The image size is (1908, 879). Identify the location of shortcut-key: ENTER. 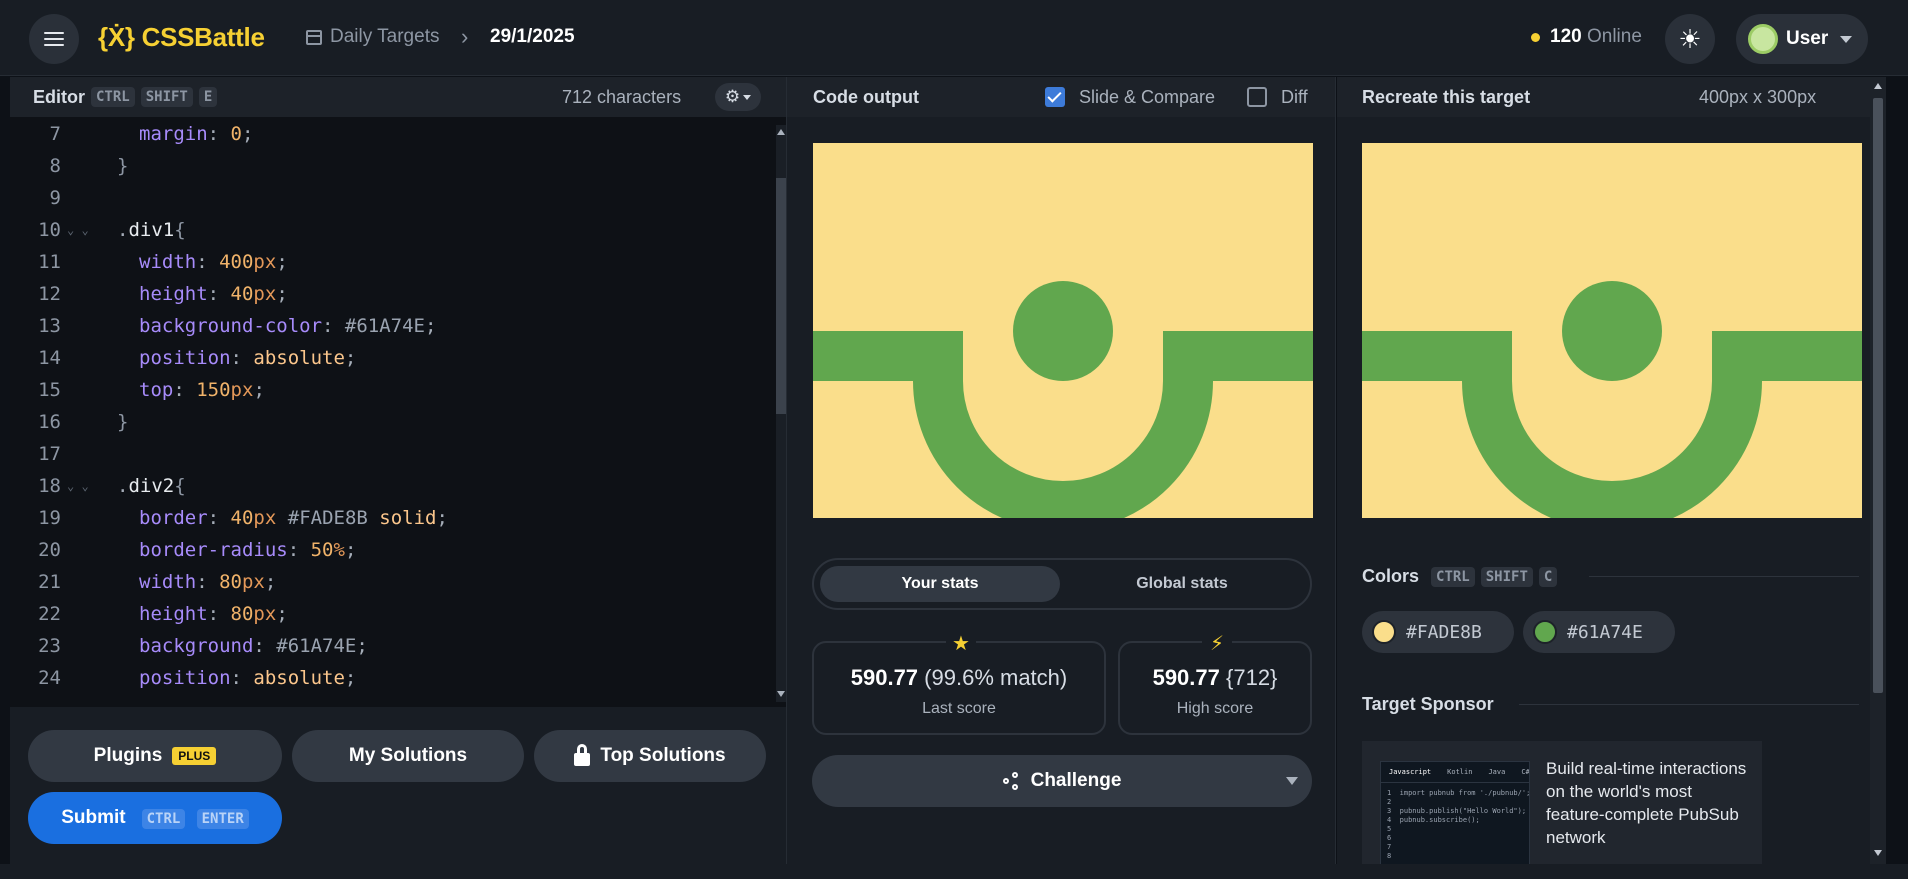
(222, 819).